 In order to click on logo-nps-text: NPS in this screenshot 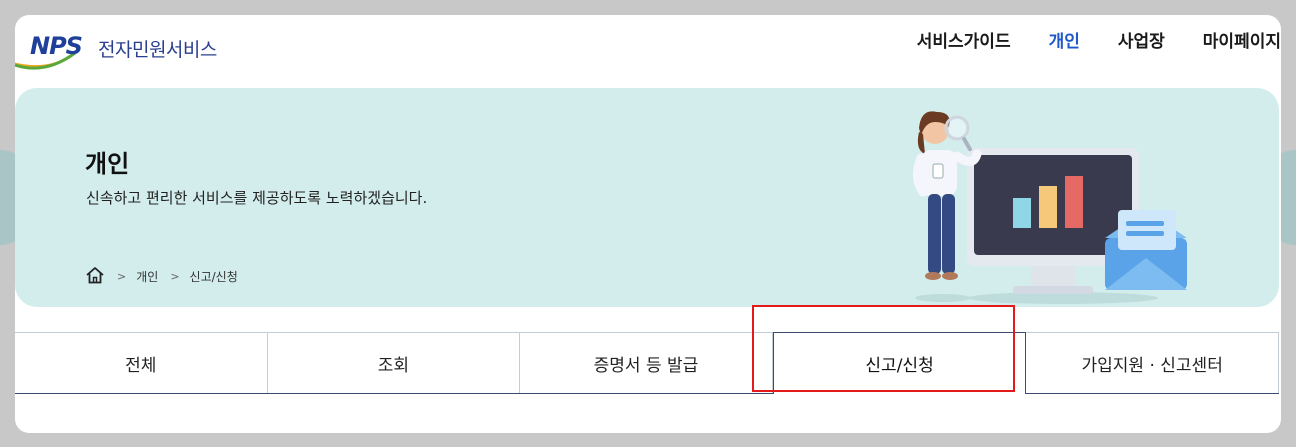, I will do `click(56, 46)`.